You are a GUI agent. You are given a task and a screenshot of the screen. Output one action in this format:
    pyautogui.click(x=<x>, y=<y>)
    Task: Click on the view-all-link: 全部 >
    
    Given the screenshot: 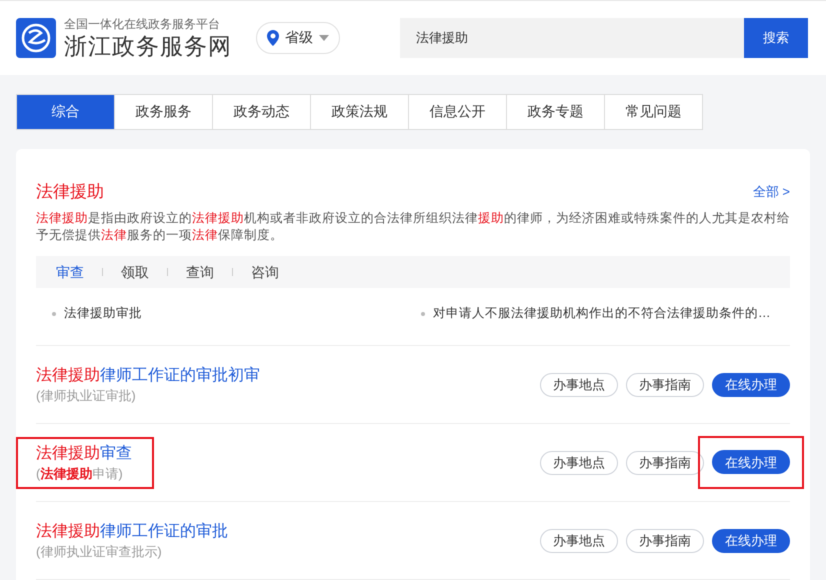 What is the action you would take?
    pyautogui.click(x=771, y=192)
    